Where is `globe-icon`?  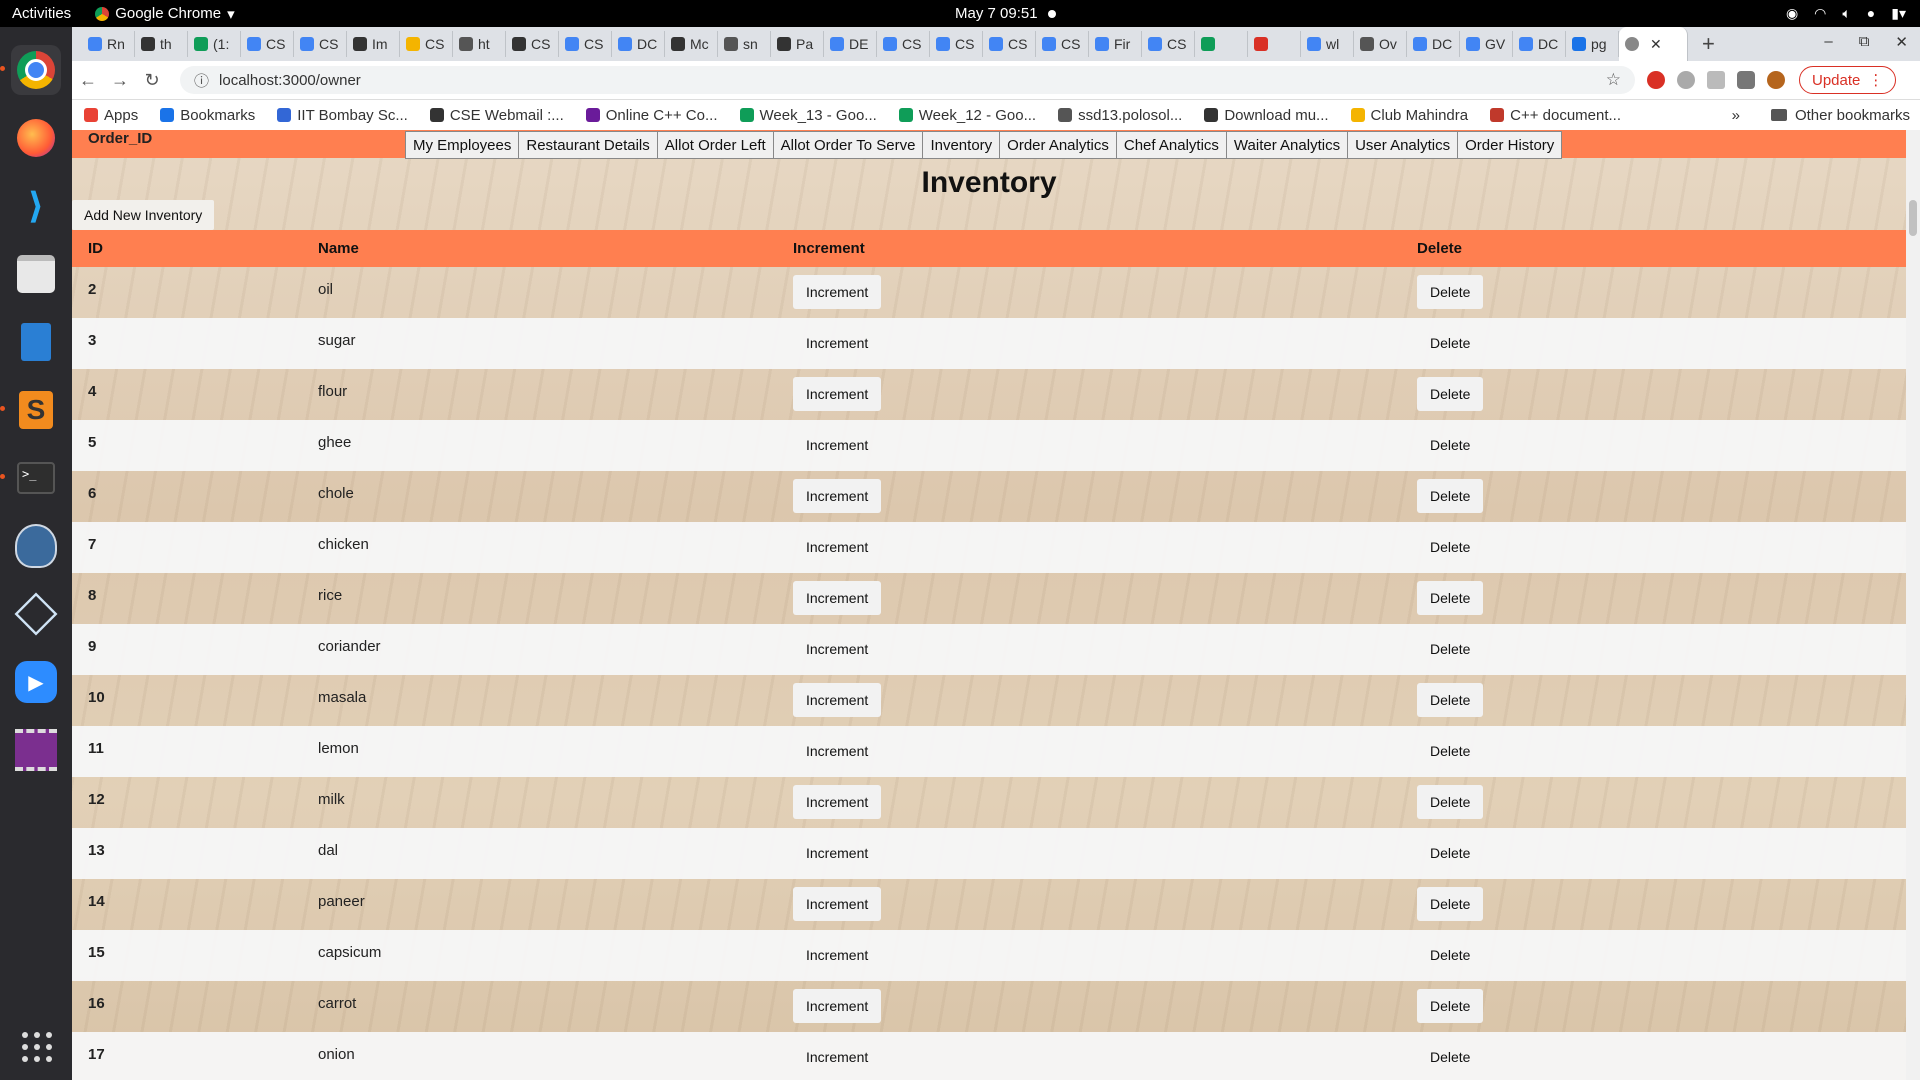
globe-icon is located at coordinates (1686, 80).